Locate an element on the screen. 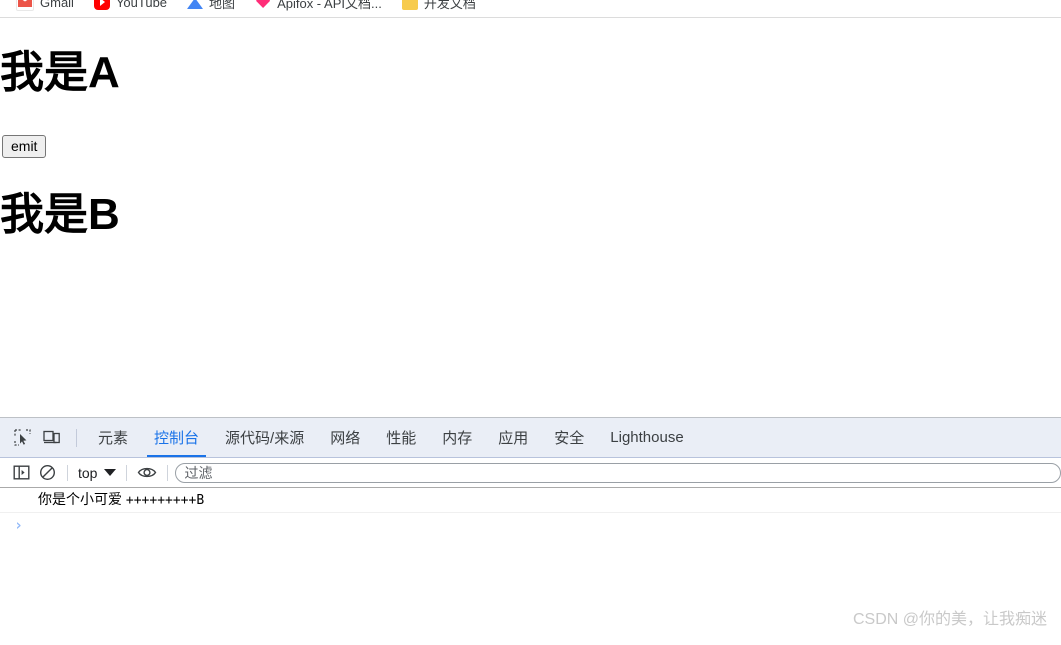 Image resolution: width=1061 pixels, height=645 pixels. devtools-tool-icons is located at coordinates (42, 437).